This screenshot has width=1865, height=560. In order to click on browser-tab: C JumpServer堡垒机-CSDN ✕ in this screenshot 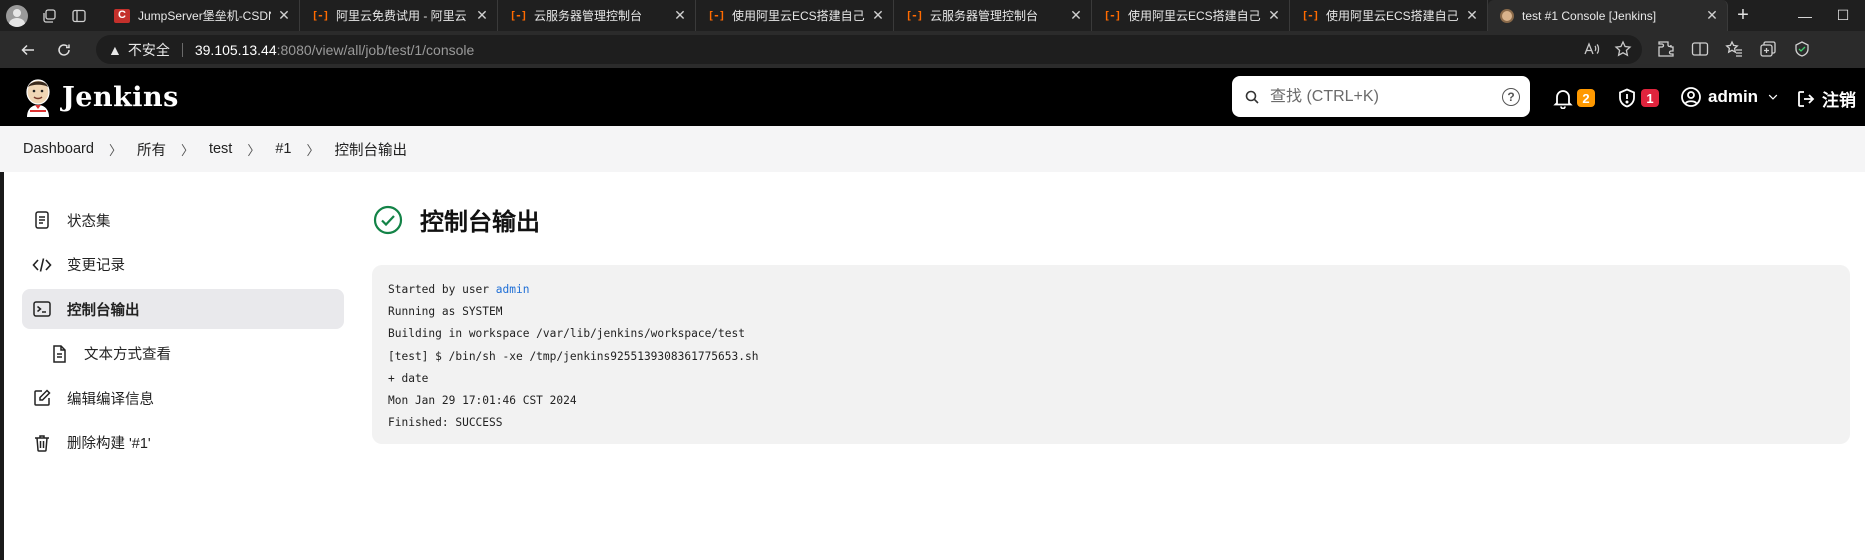, I will do `click(201, 15)`.